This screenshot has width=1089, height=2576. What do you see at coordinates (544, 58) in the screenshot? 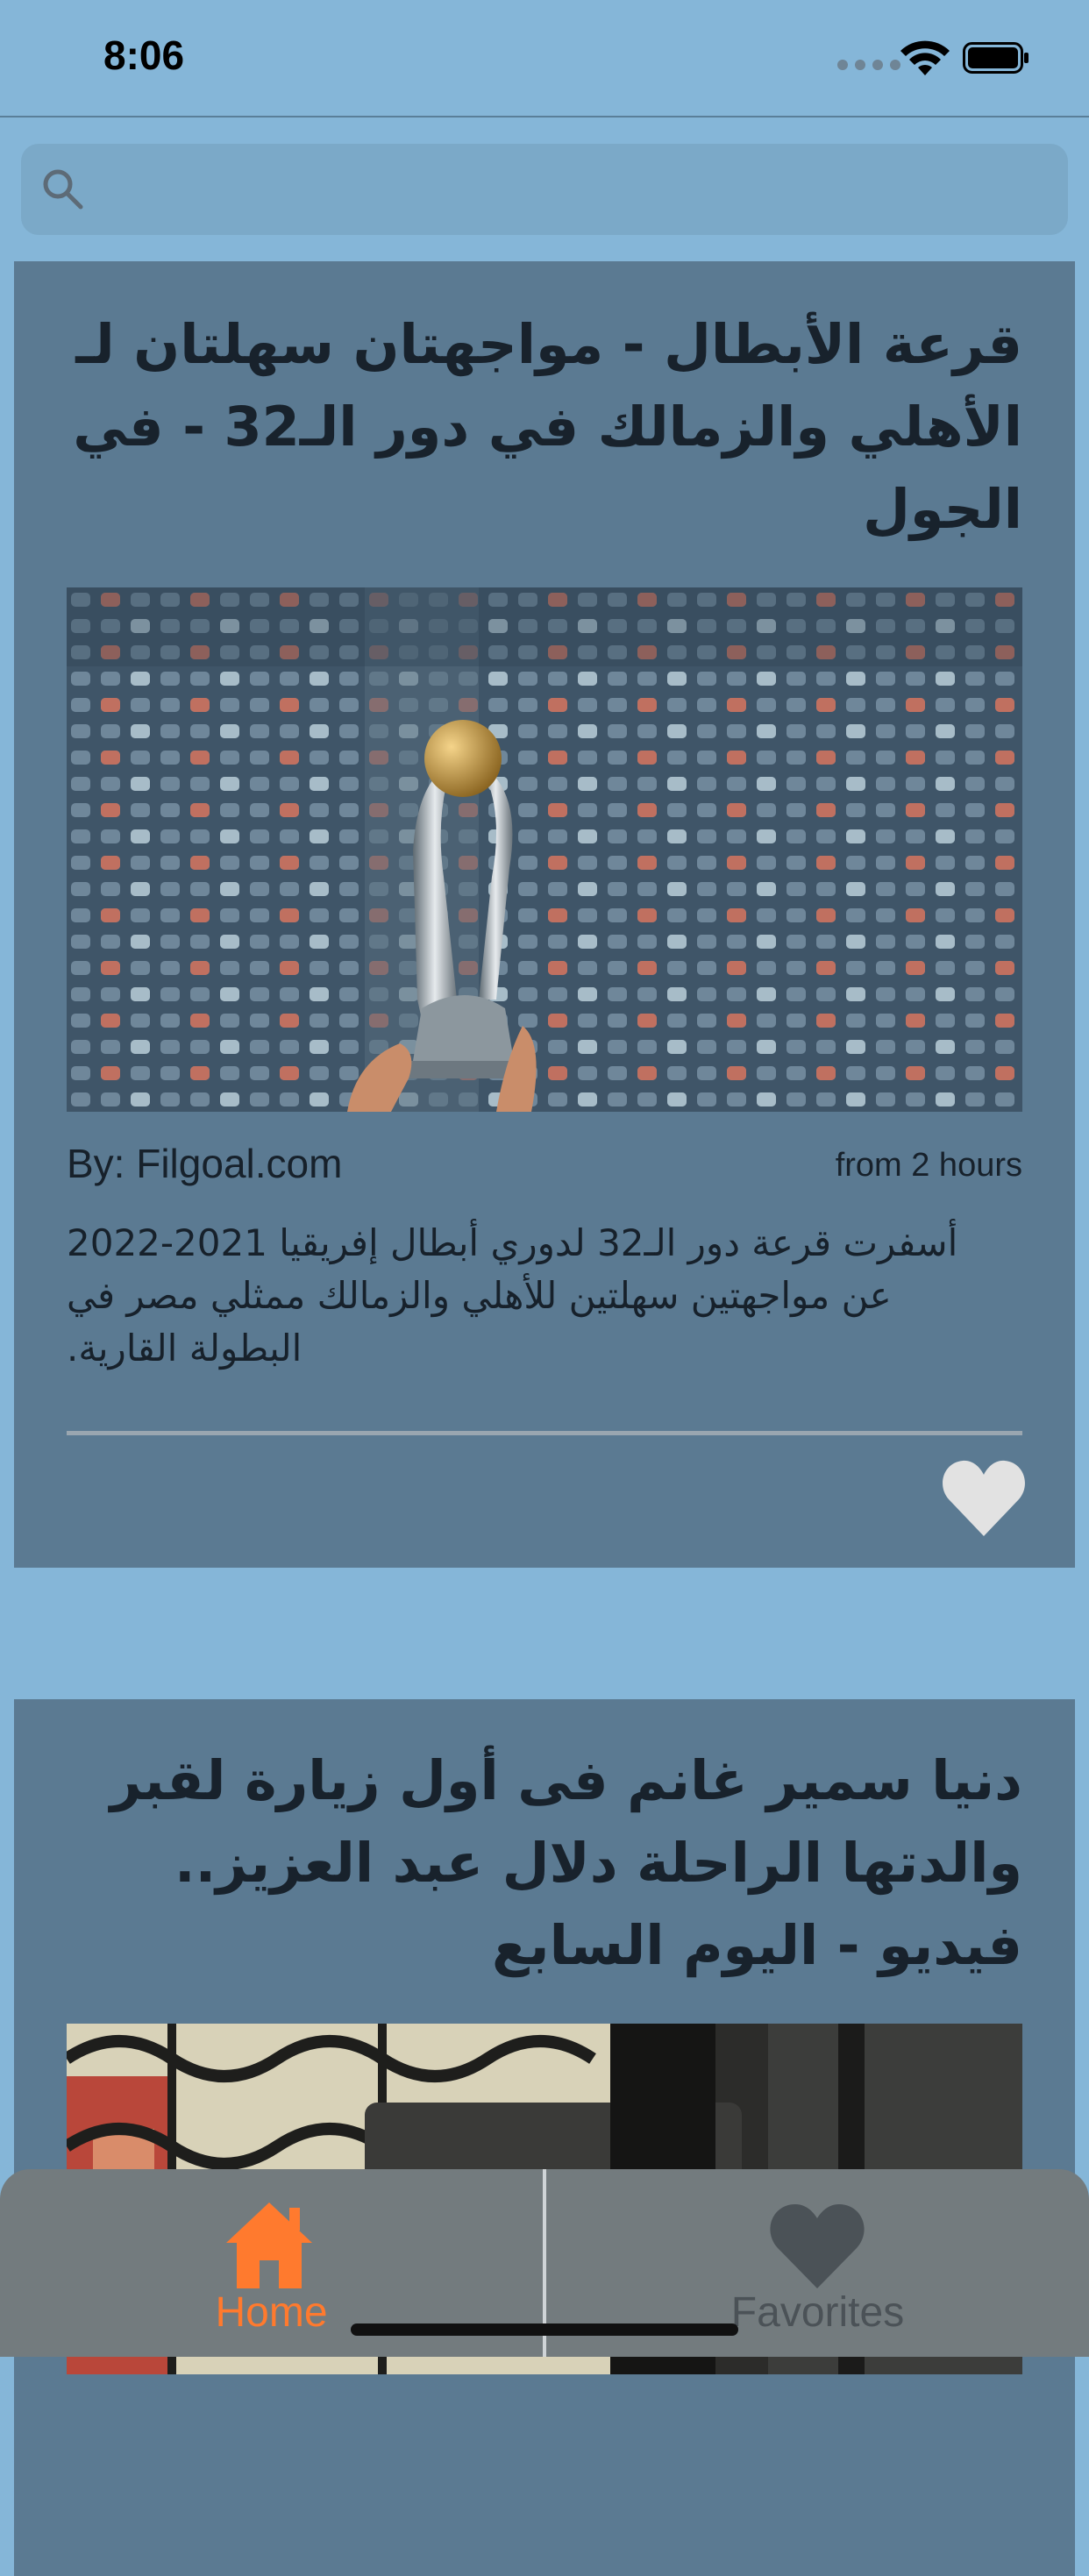
I see `status-bar: 8:06` at bounding box center [544, 58].